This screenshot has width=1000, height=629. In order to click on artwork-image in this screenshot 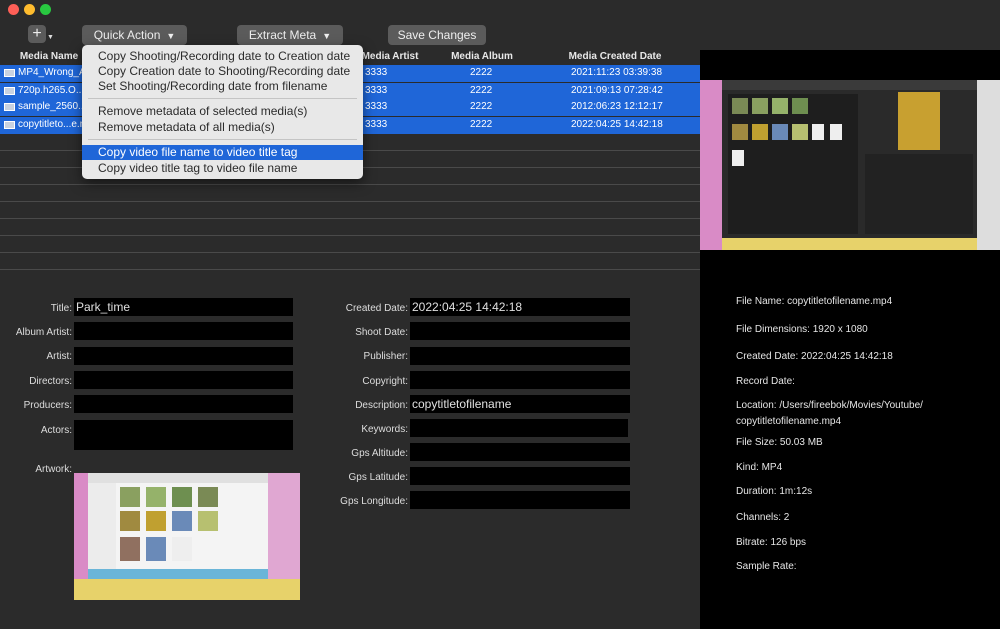, I will do `click(187, 536)`.